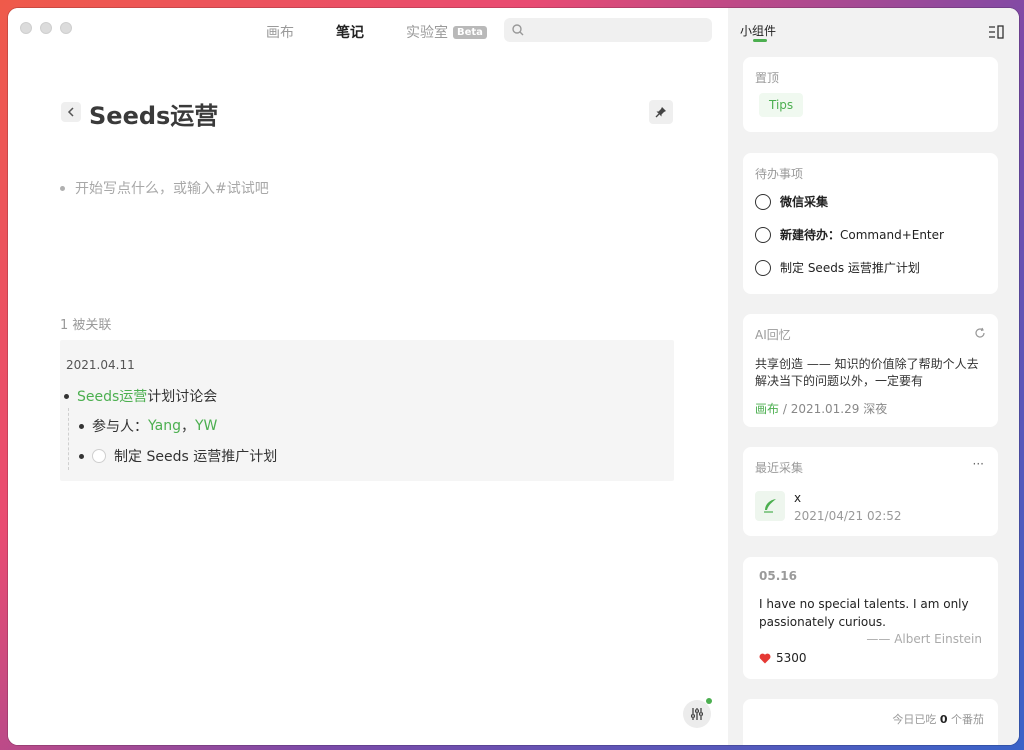  I want to click on notification-dot, so click(709, 701).